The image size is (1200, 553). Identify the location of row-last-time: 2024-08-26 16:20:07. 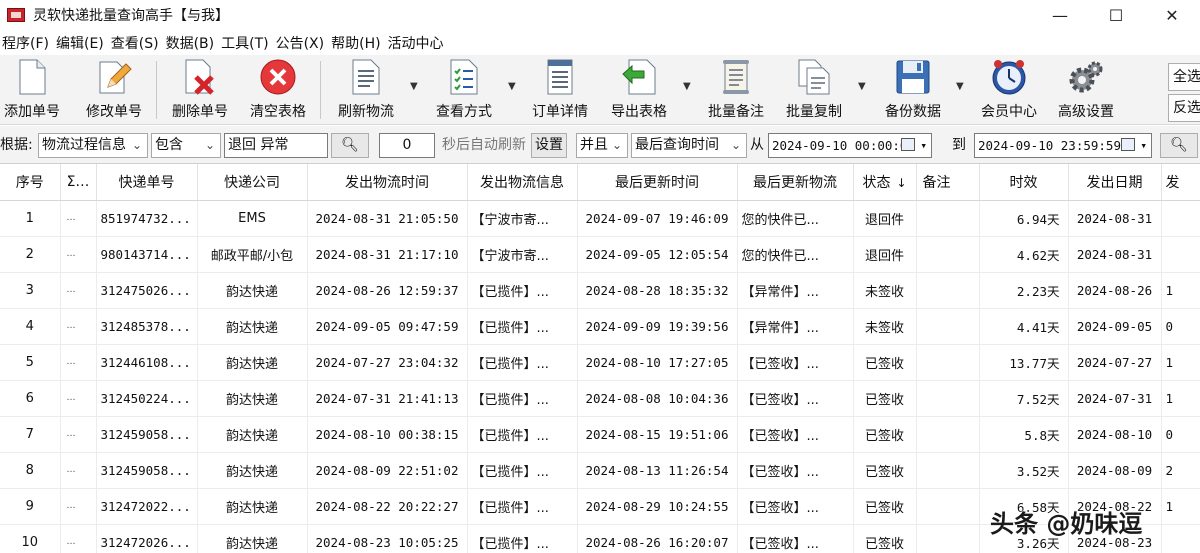
(657, 538).